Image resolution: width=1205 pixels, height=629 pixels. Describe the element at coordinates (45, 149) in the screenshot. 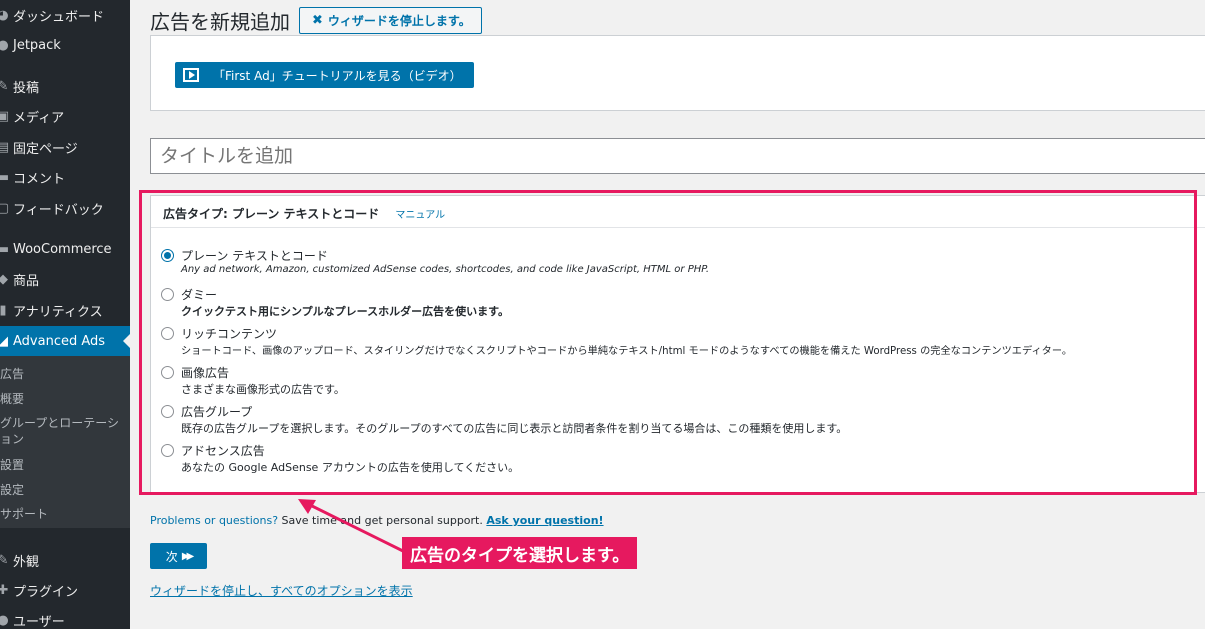

I see `sidebar-item-label: 固定ページ` at that location.